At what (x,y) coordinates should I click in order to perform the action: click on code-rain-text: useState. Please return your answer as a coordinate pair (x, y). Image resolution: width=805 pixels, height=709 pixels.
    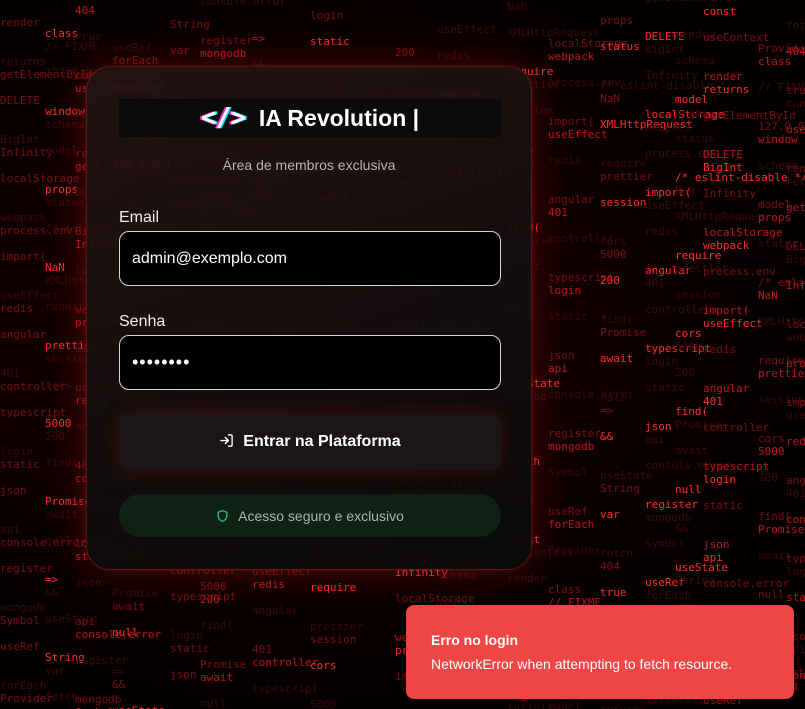
    Looking at the image, I should click on (138, 706).